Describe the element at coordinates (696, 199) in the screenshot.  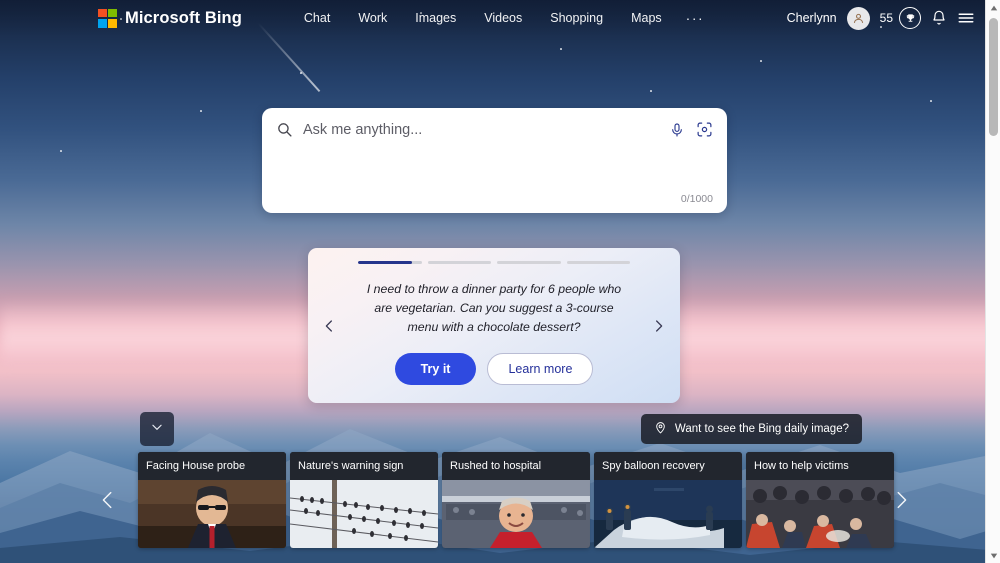
I see `character-counter: 0/1000` at that location.